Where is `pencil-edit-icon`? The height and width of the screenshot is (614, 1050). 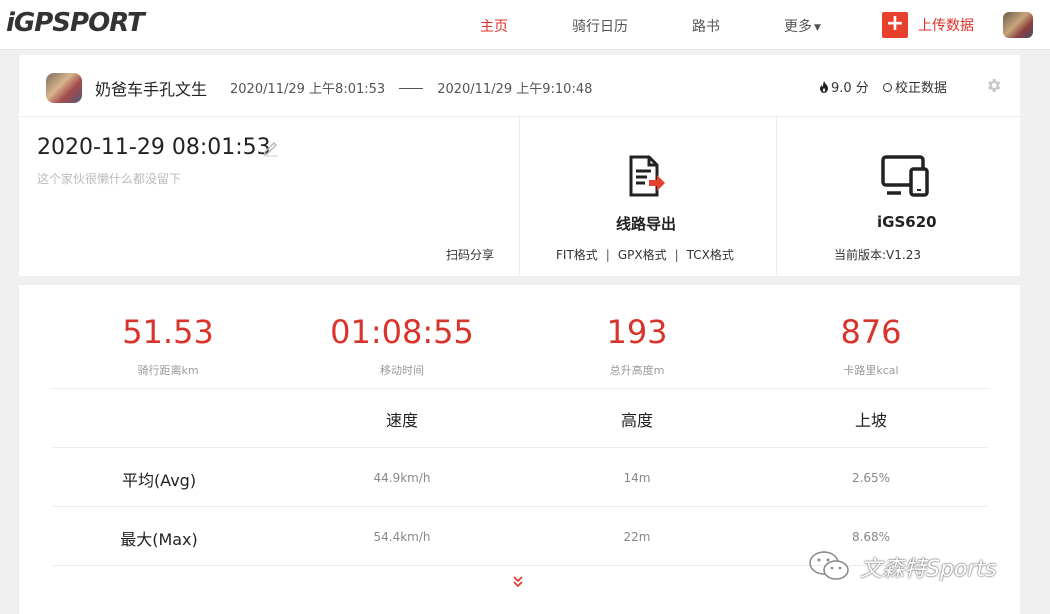
pencil-edit-icon is located at coordinates (271, 150).